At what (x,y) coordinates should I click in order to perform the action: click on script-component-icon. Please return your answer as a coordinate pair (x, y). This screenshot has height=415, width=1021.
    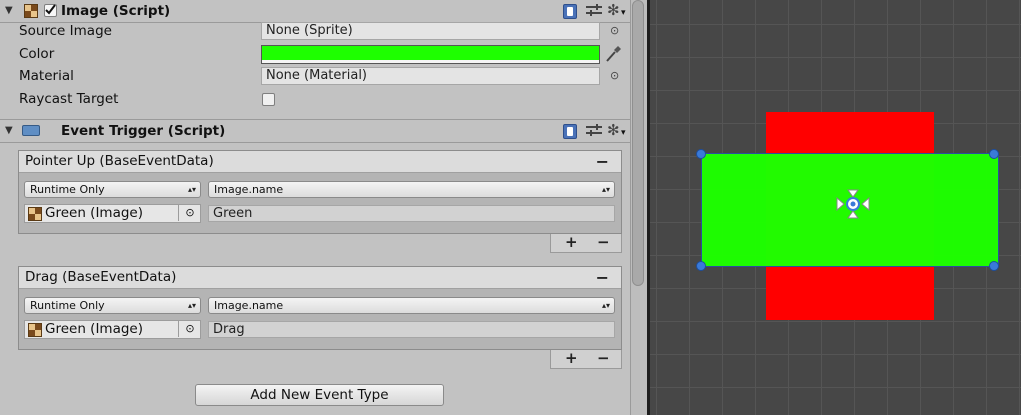
    Looking at the image, I should click on (31, 130).